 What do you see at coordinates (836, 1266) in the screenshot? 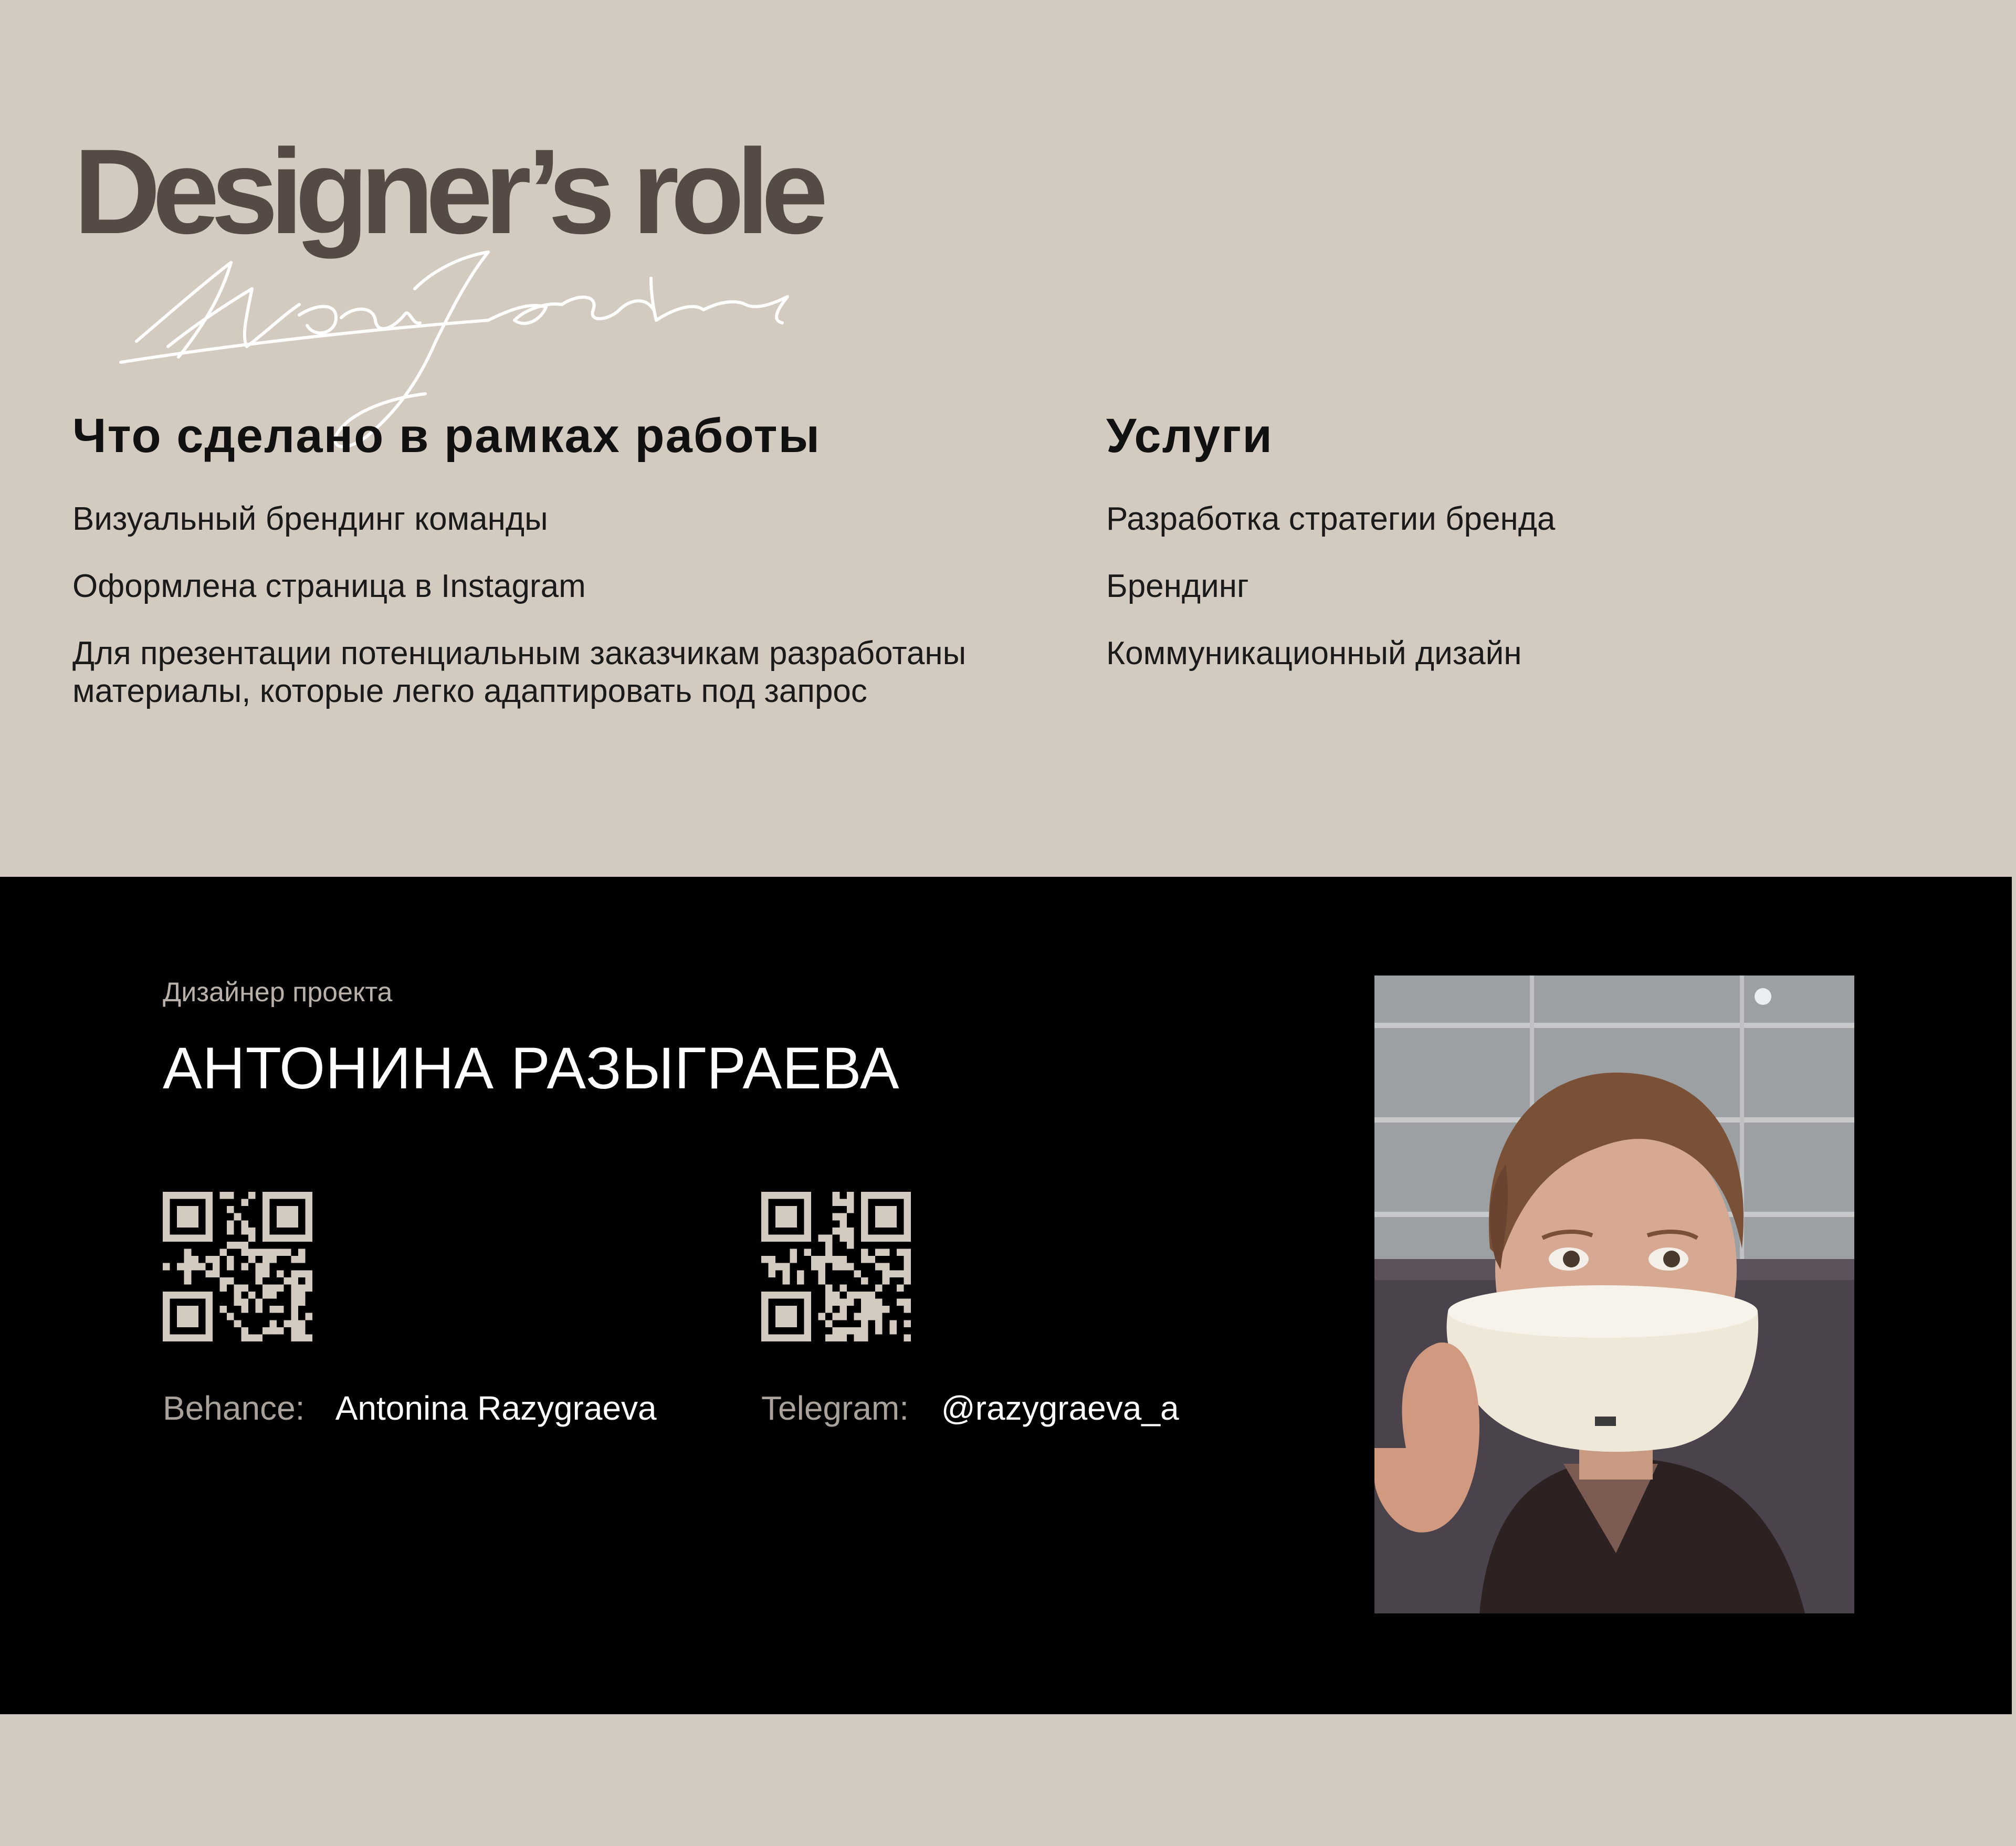
I see `telegram-qr-code-icon` at bounding box center [836, 1266].